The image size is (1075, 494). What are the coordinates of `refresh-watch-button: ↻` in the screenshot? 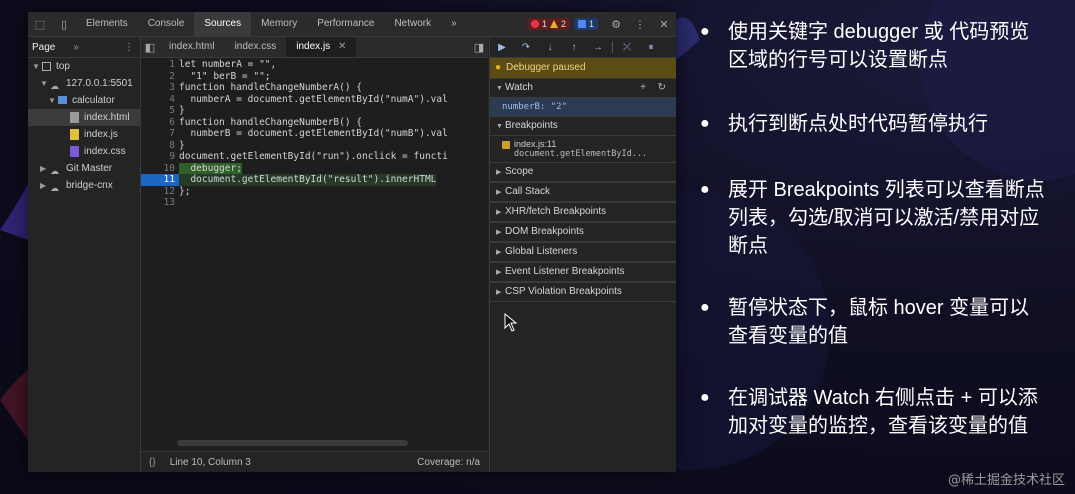 It's located at (662, 88).